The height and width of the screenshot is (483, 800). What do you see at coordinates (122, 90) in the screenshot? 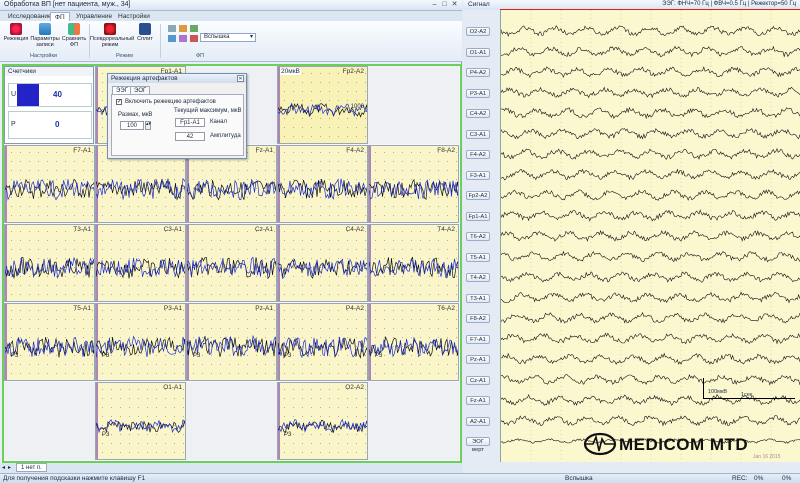
I see `dialog-tab-eeg: ЭЭГ` at bounding box center [122, 90].